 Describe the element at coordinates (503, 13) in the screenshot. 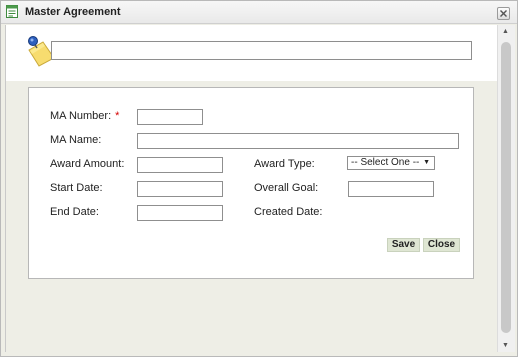

I see `close-icon` at that location.